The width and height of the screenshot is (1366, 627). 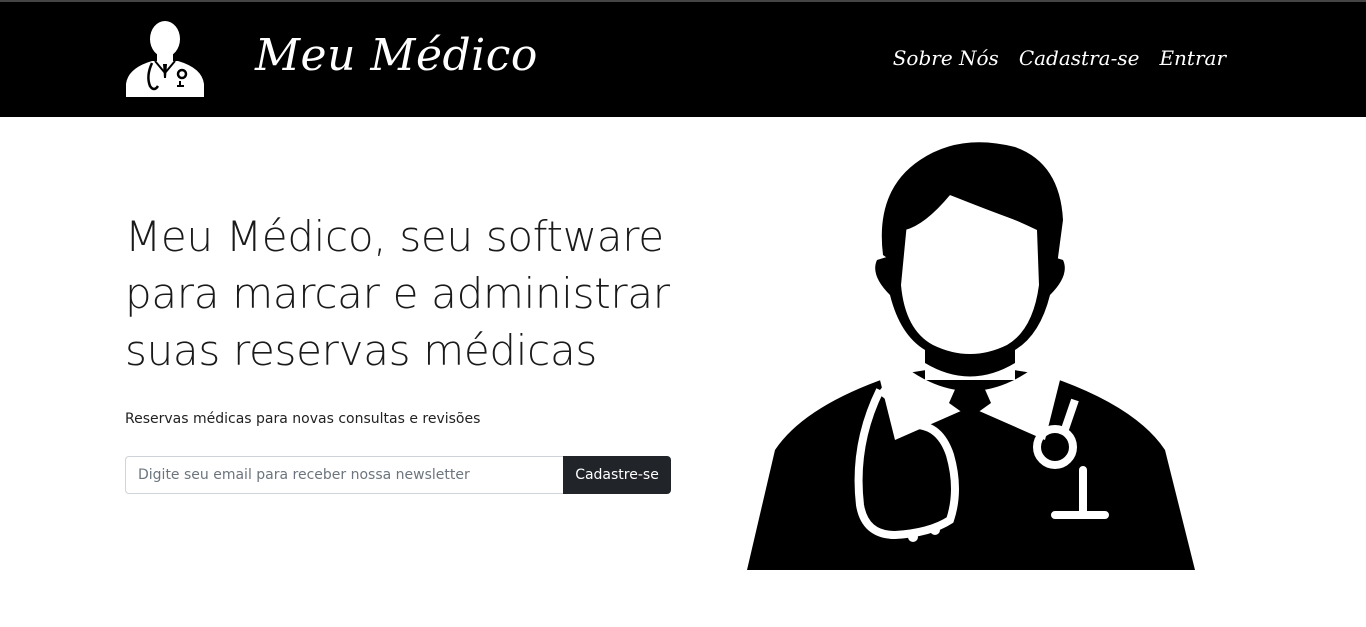 I want to click on nav-link-entrar: Entrar, so click(x=1192, y=58).